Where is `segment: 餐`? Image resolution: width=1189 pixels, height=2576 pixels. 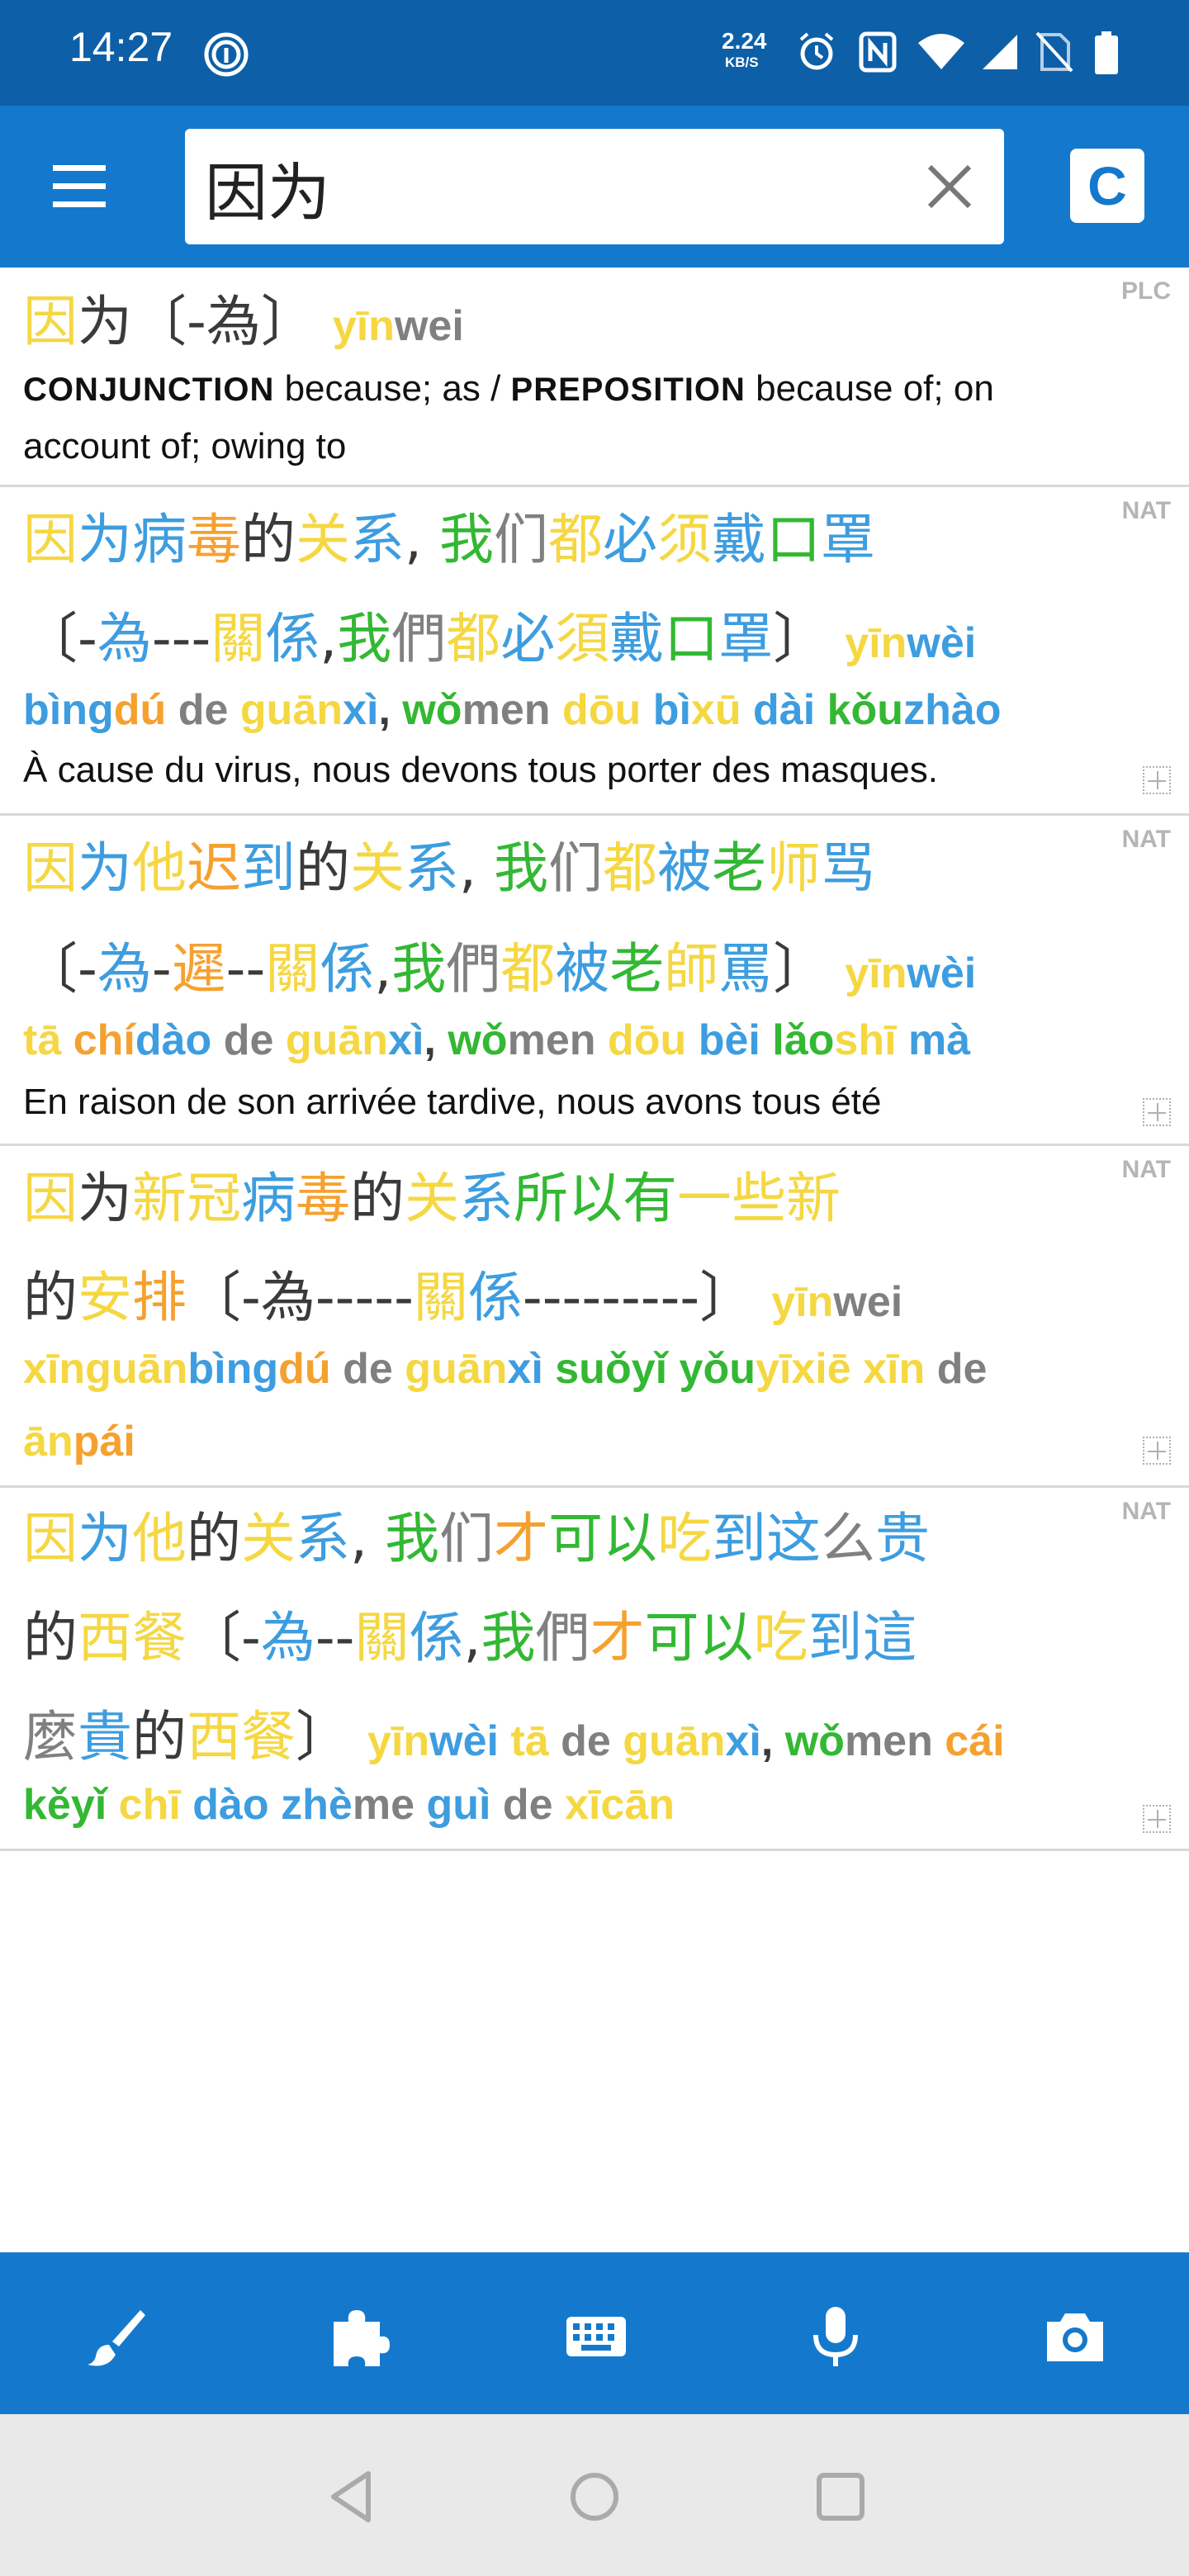 segment: 餐 is located at coordinates (268, 1737).